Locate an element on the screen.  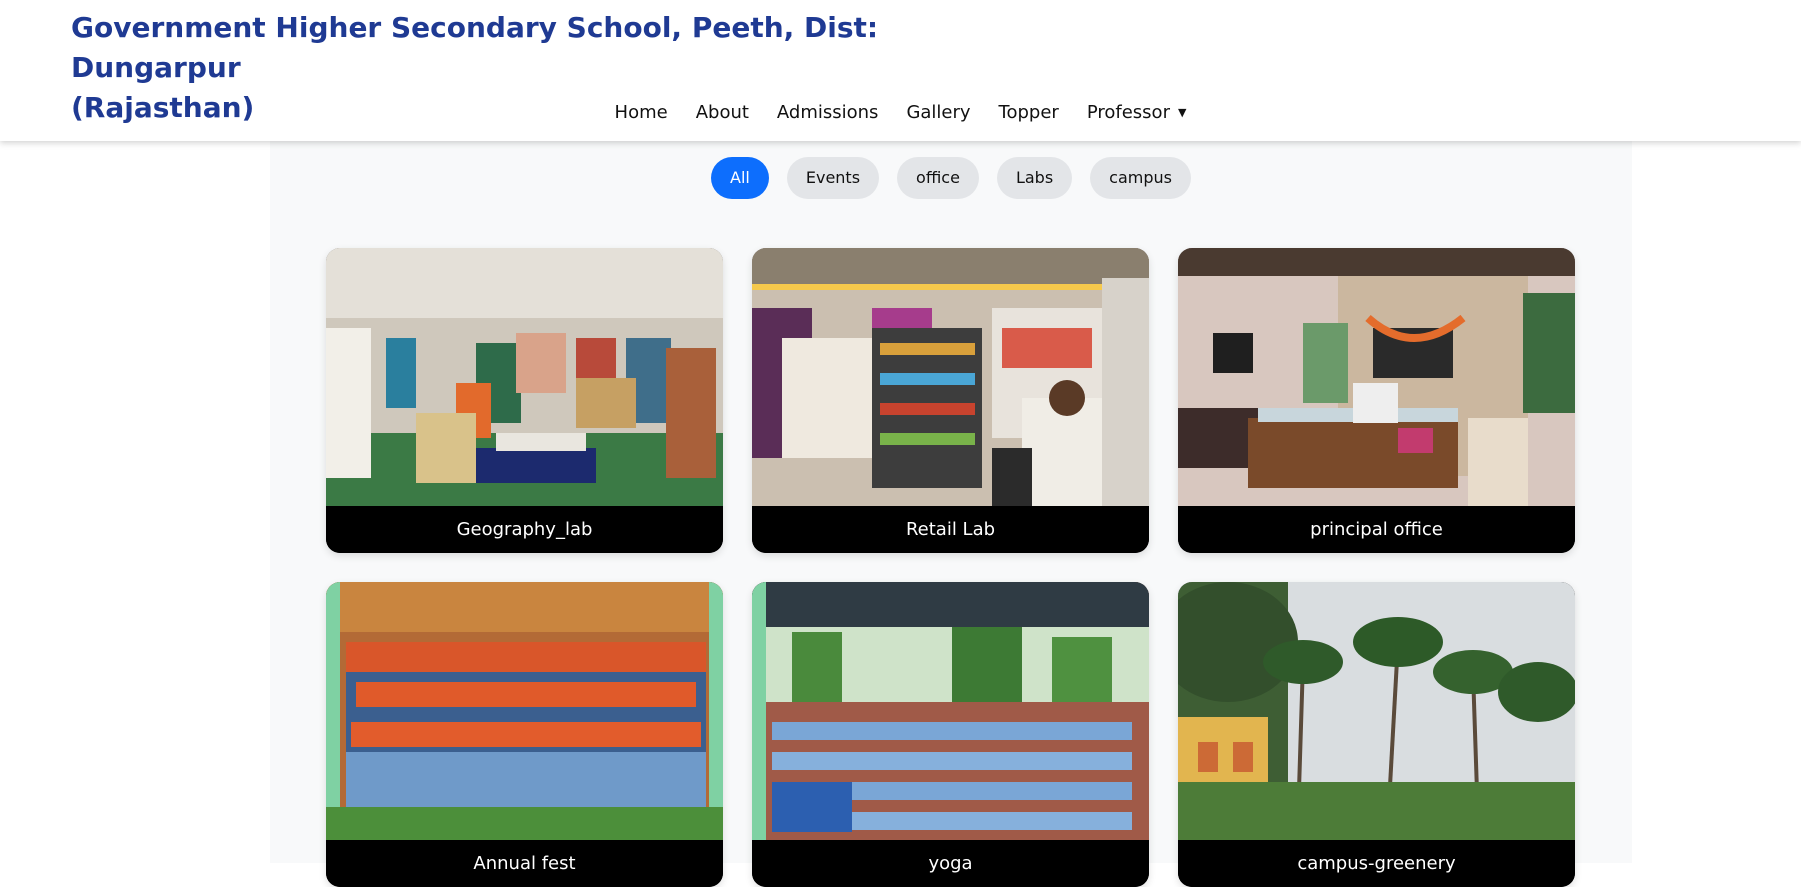
card-caption: campus-greenery is located at coordinates (1376, 863).